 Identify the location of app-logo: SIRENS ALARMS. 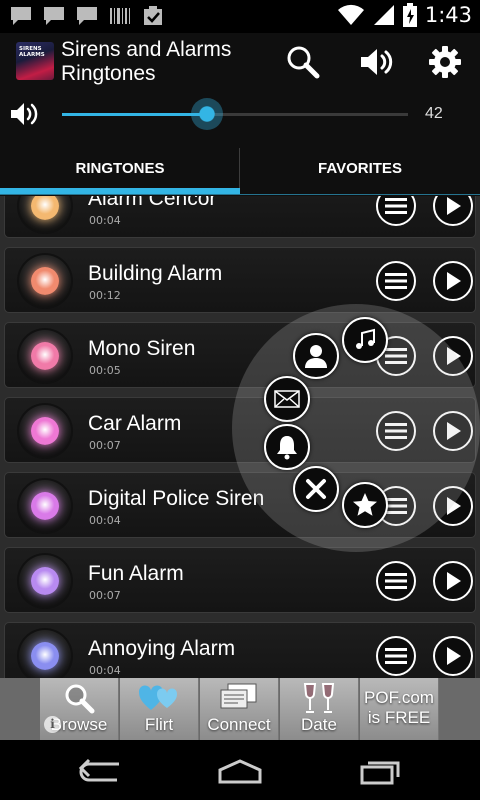
(35, 61).